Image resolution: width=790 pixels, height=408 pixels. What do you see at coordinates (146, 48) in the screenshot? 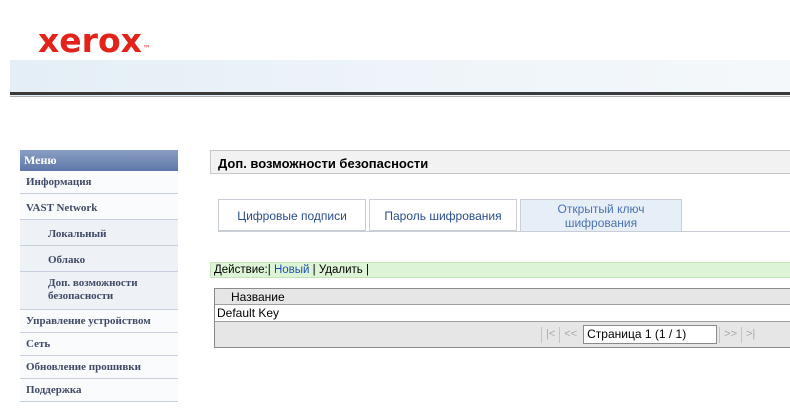
I see `logo-trademark: ™` at bounding box center [146, 48].